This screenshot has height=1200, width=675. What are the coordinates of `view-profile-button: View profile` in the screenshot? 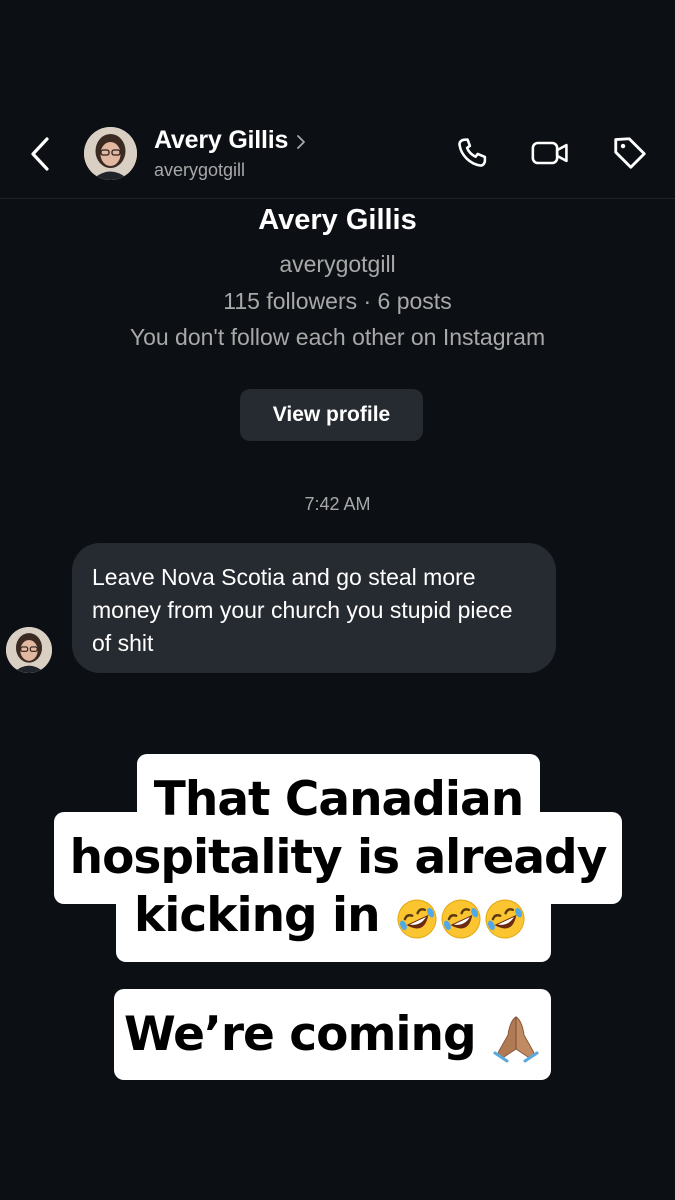 It's located at (331, 415).